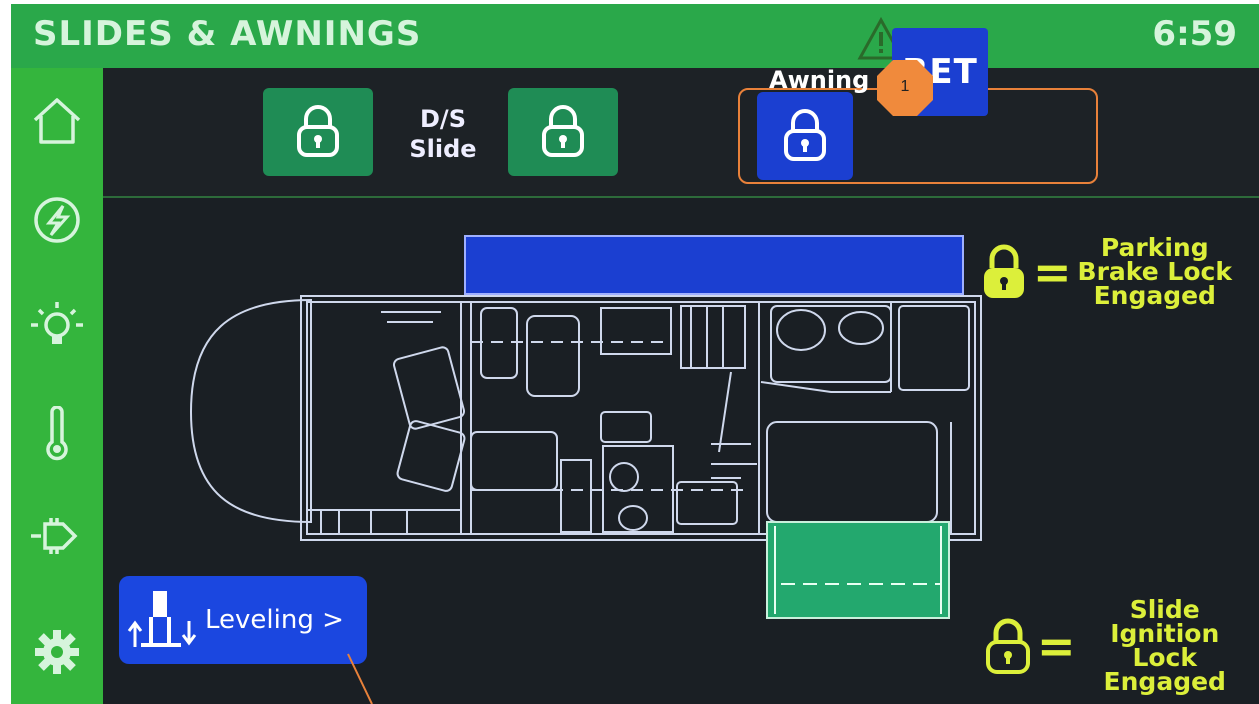 This screenshot has width=1259, height=704. I want to click on sidebar, so click(57, 386).